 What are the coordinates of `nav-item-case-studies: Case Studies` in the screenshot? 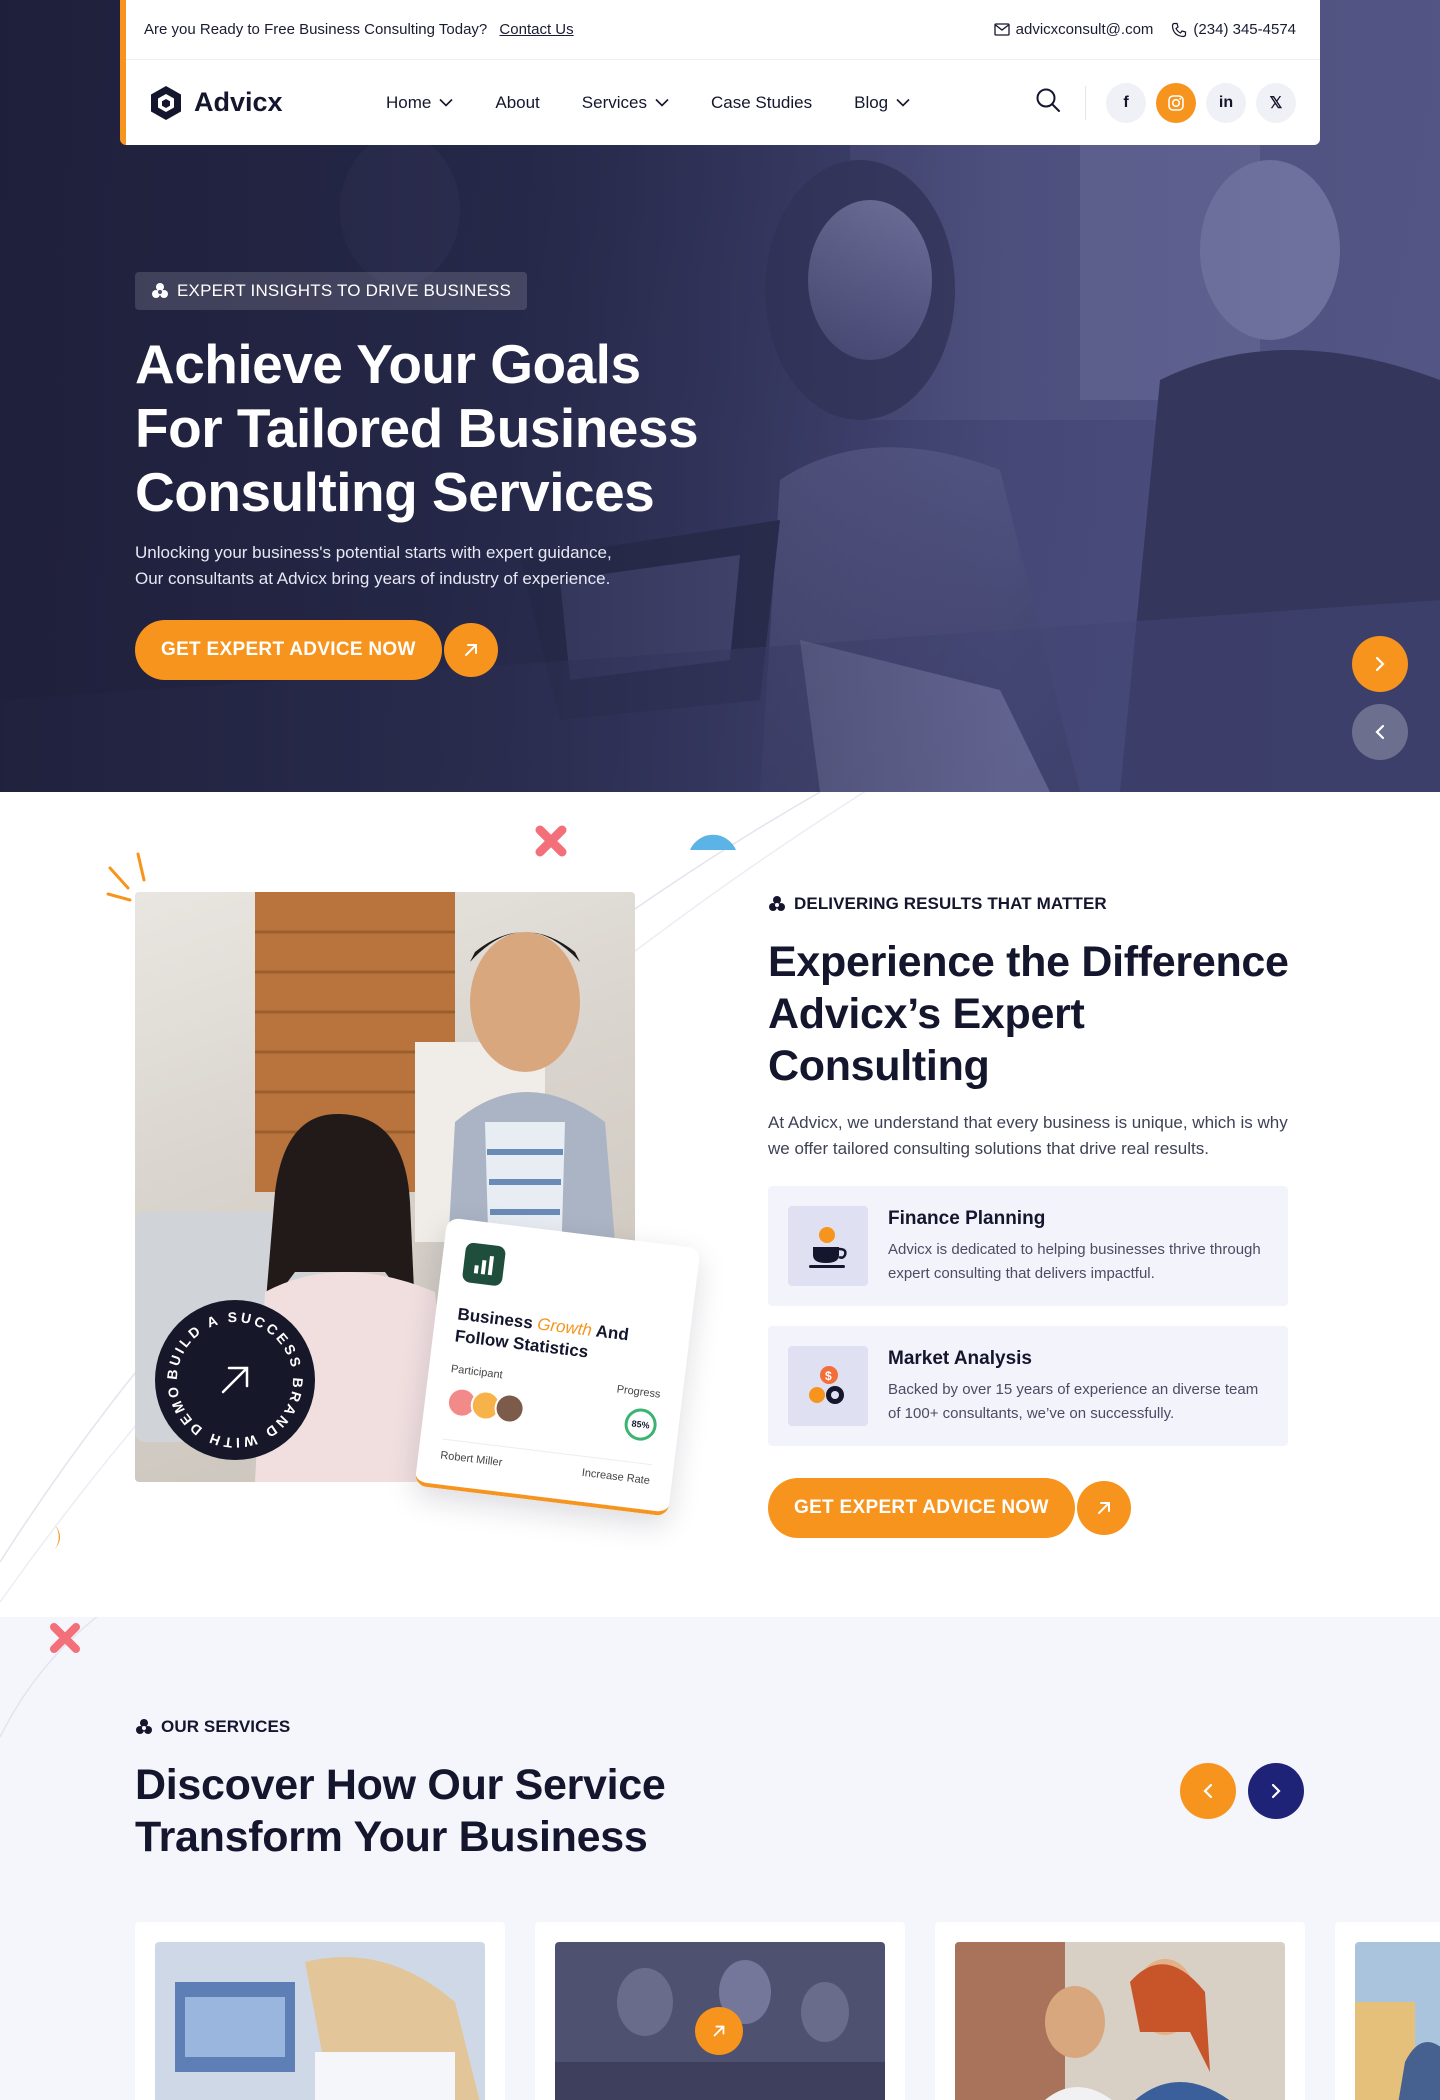 It's located at (761, 103).